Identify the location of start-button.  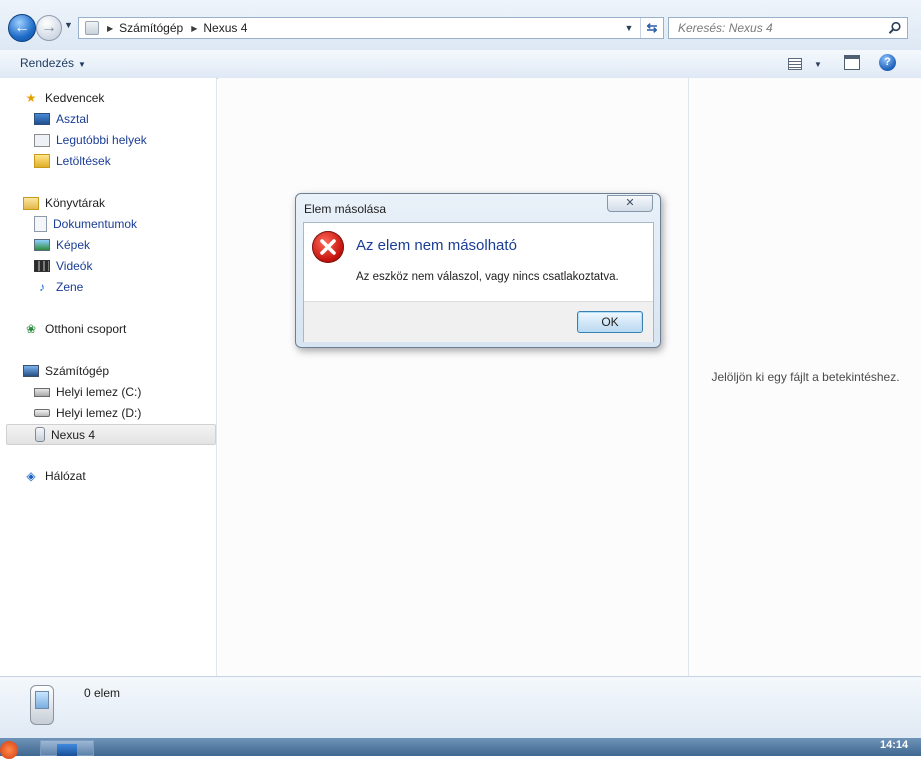
(9, 750).